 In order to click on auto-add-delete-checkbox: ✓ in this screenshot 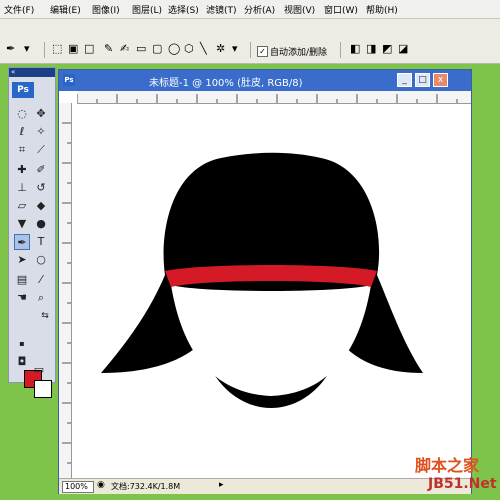, I will do `click(262, 51)`.